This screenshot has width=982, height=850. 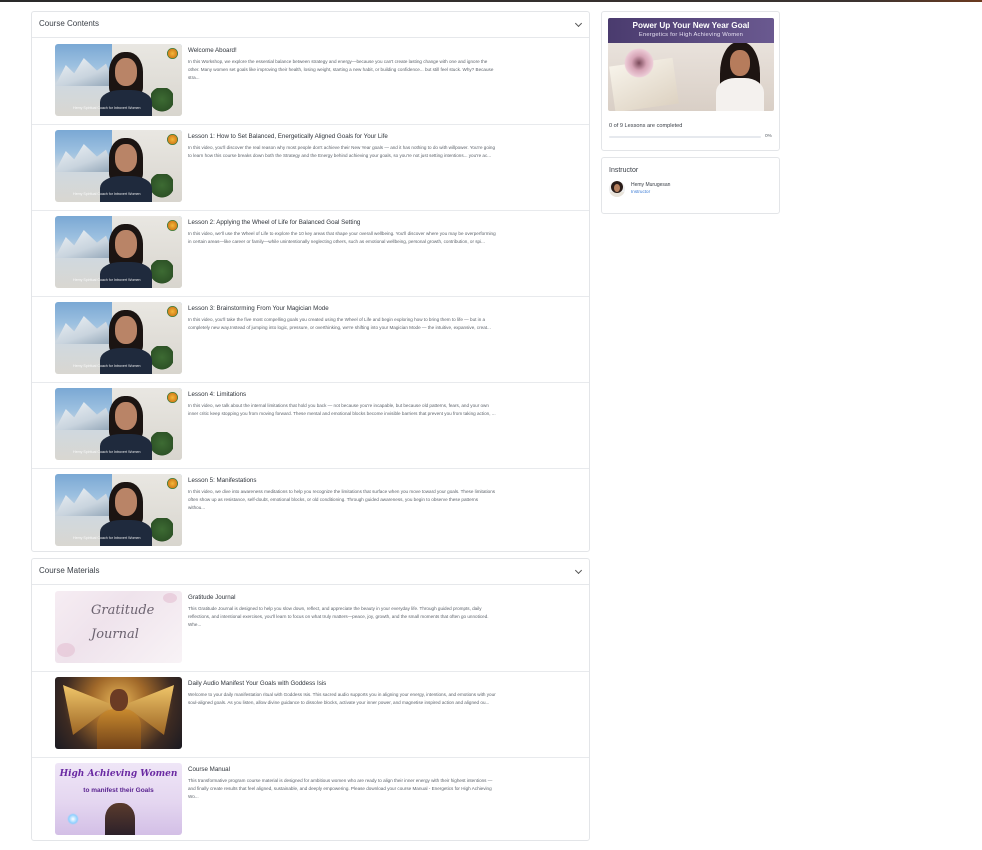 What do you see at coordinates (118, 774) in the screenshot?
I see `thumbnail-text: High Achieving Women` at bounding box center [118, 774].